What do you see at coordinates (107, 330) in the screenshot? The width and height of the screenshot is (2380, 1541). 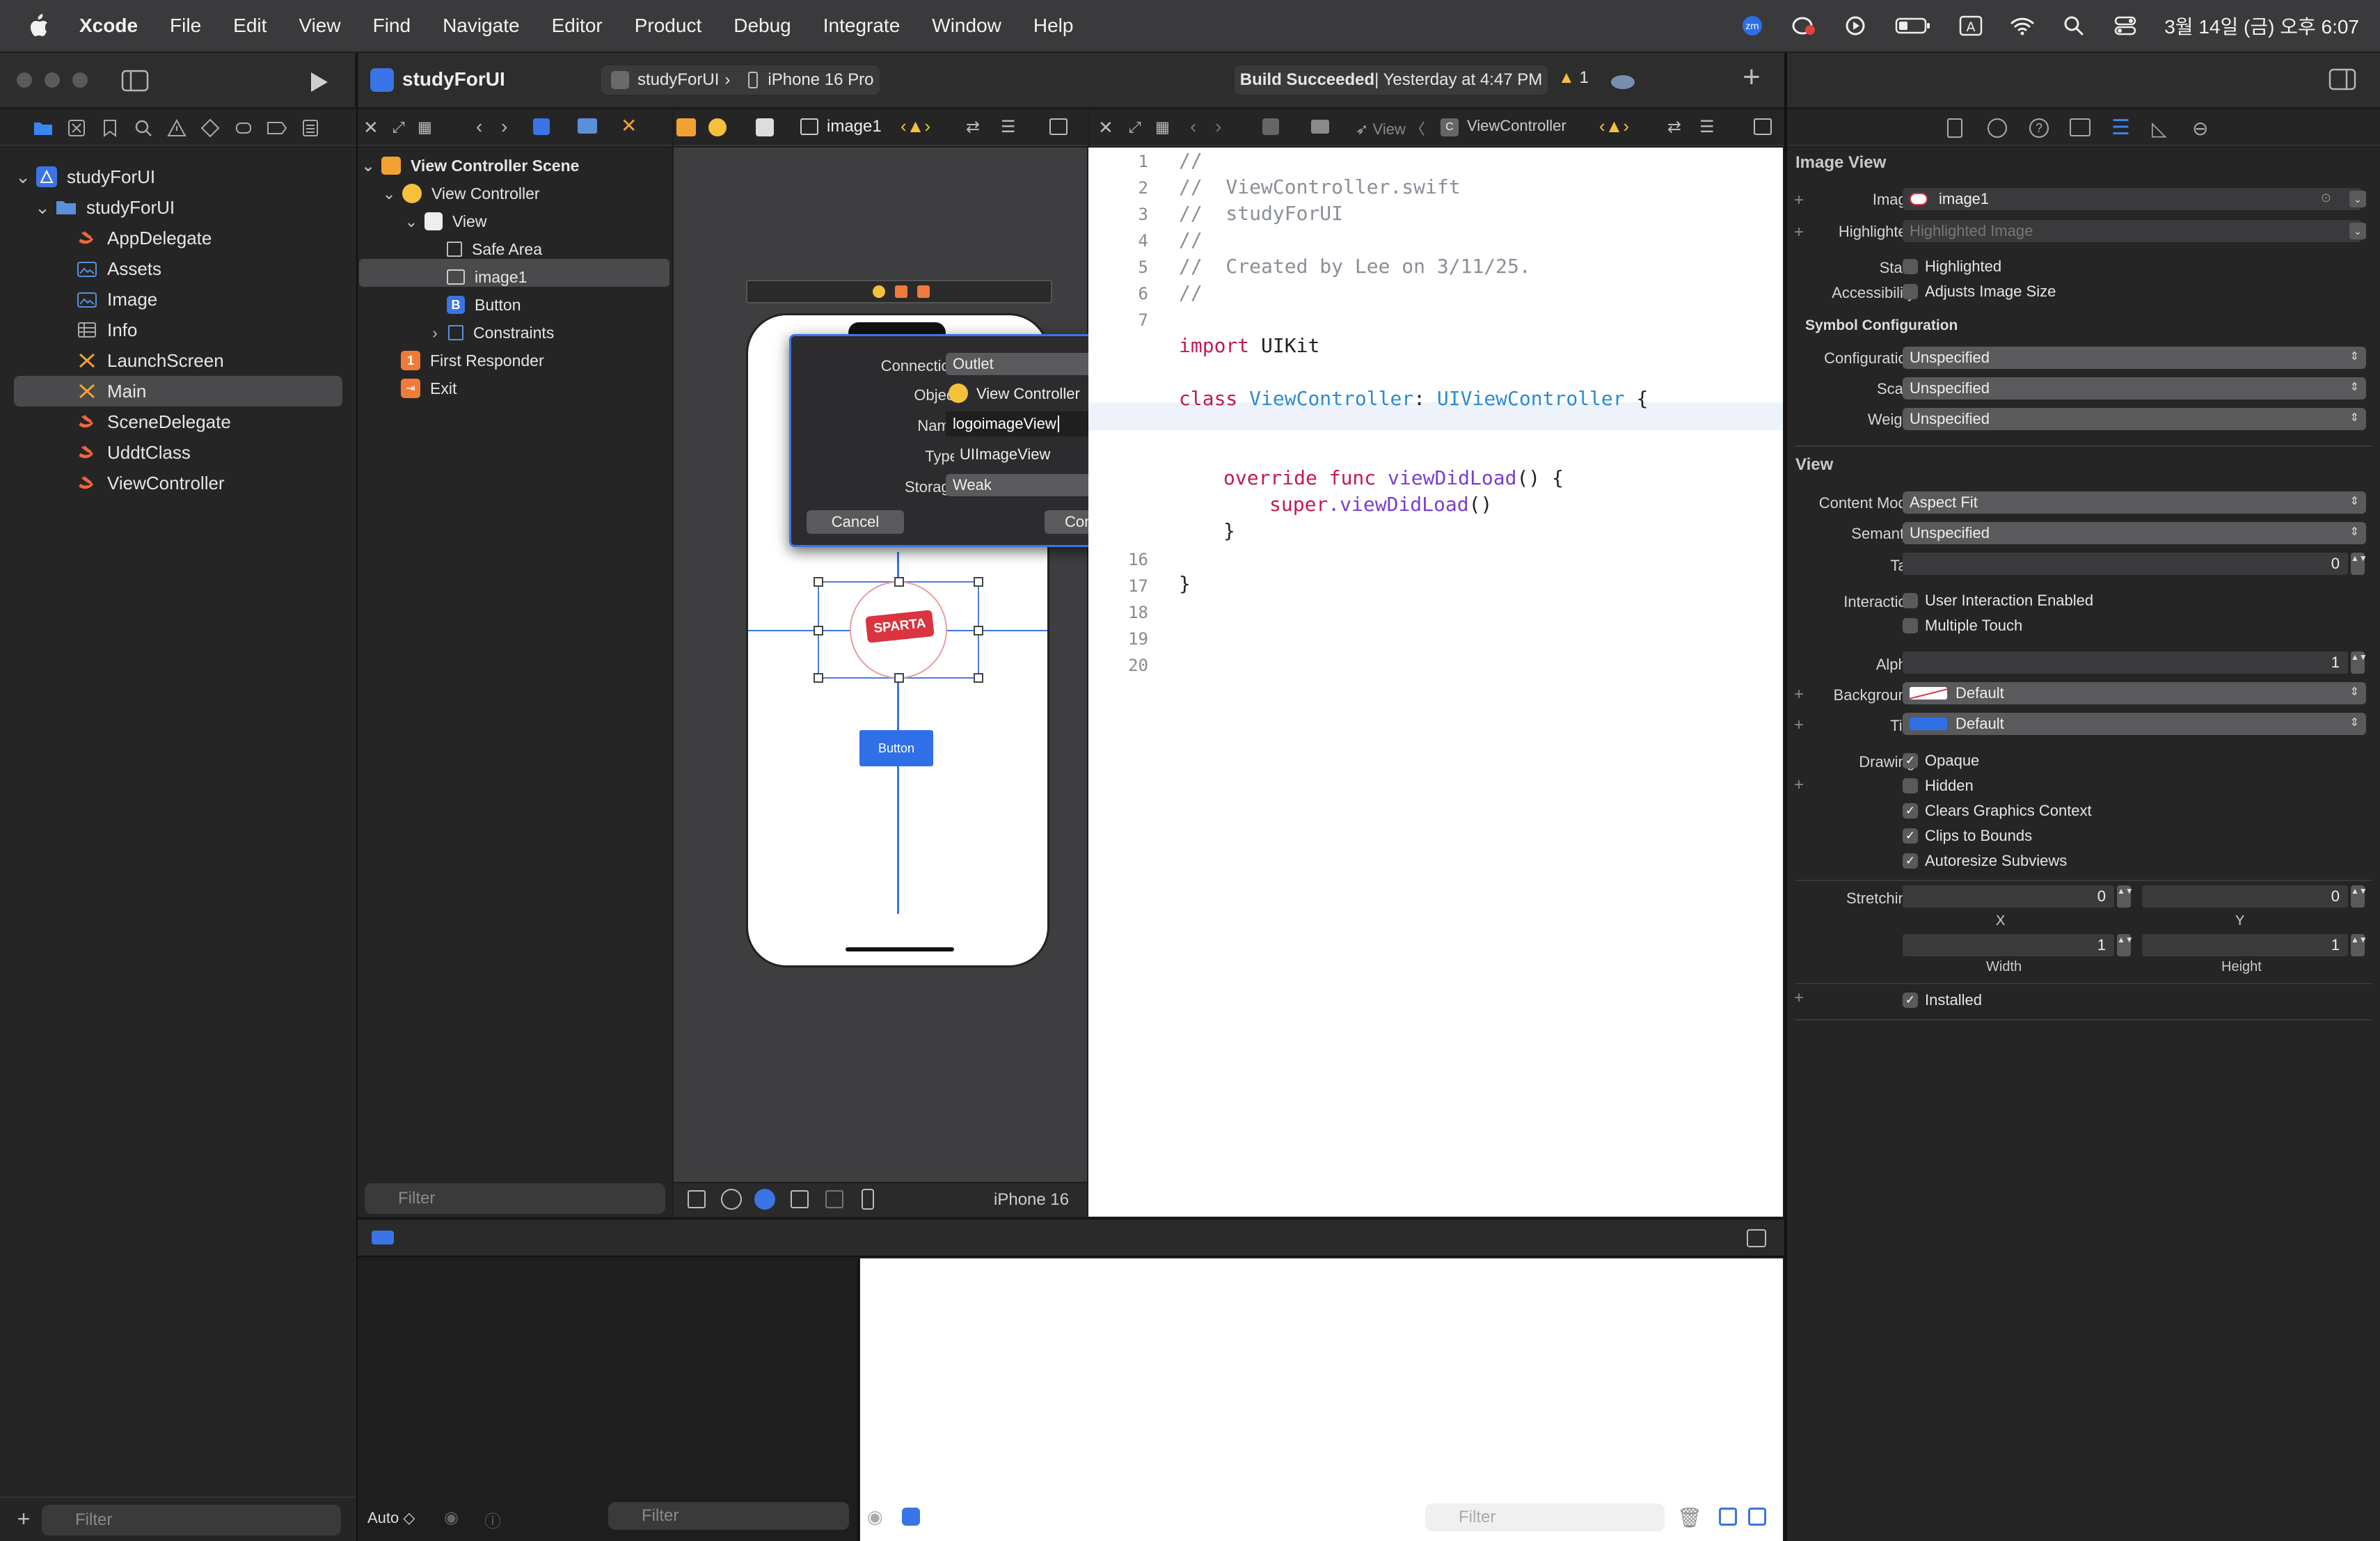 I see `tree-file-info: Info` at bounding box center [107, 330].